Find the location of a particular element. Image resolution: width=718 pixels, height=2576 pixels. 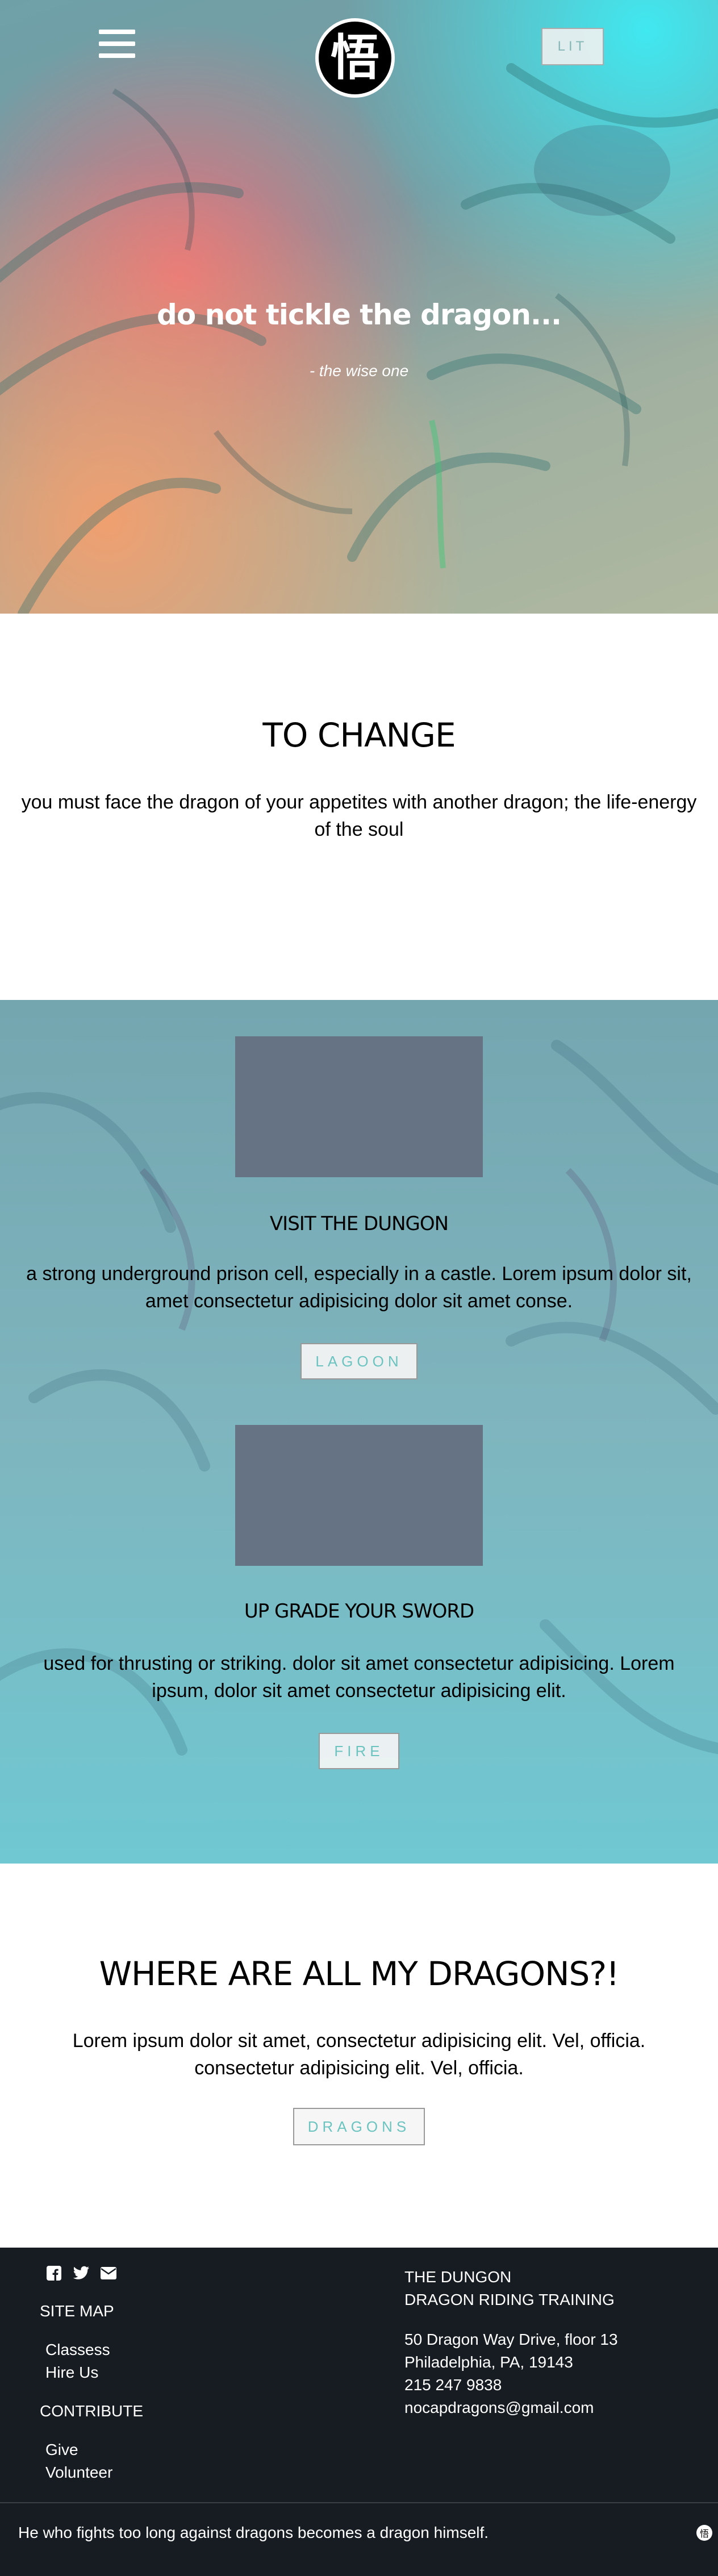

dragons-button: DRAGONS is located at coordinates (359, 2126).